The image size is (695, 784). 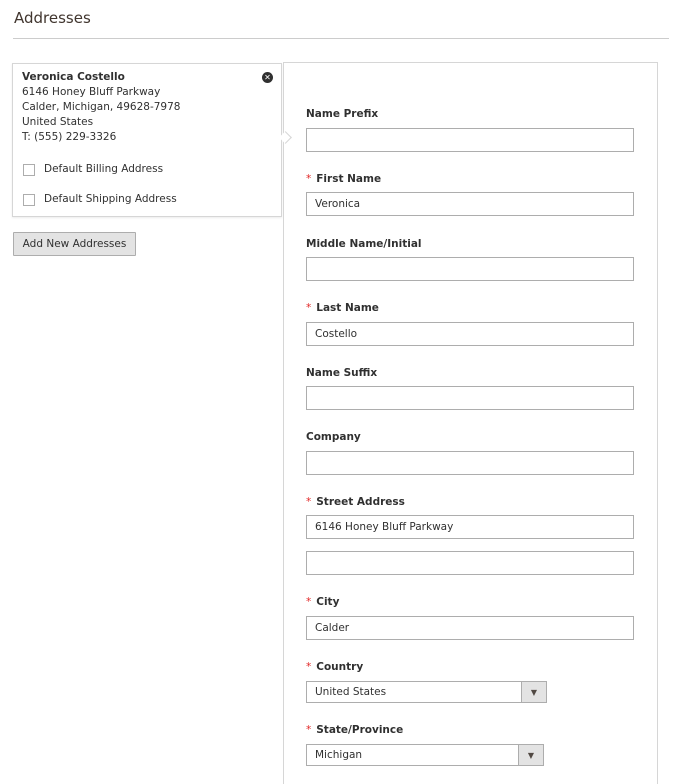 I want to click on last-name-input: Costello, so click(x=470, y=334).